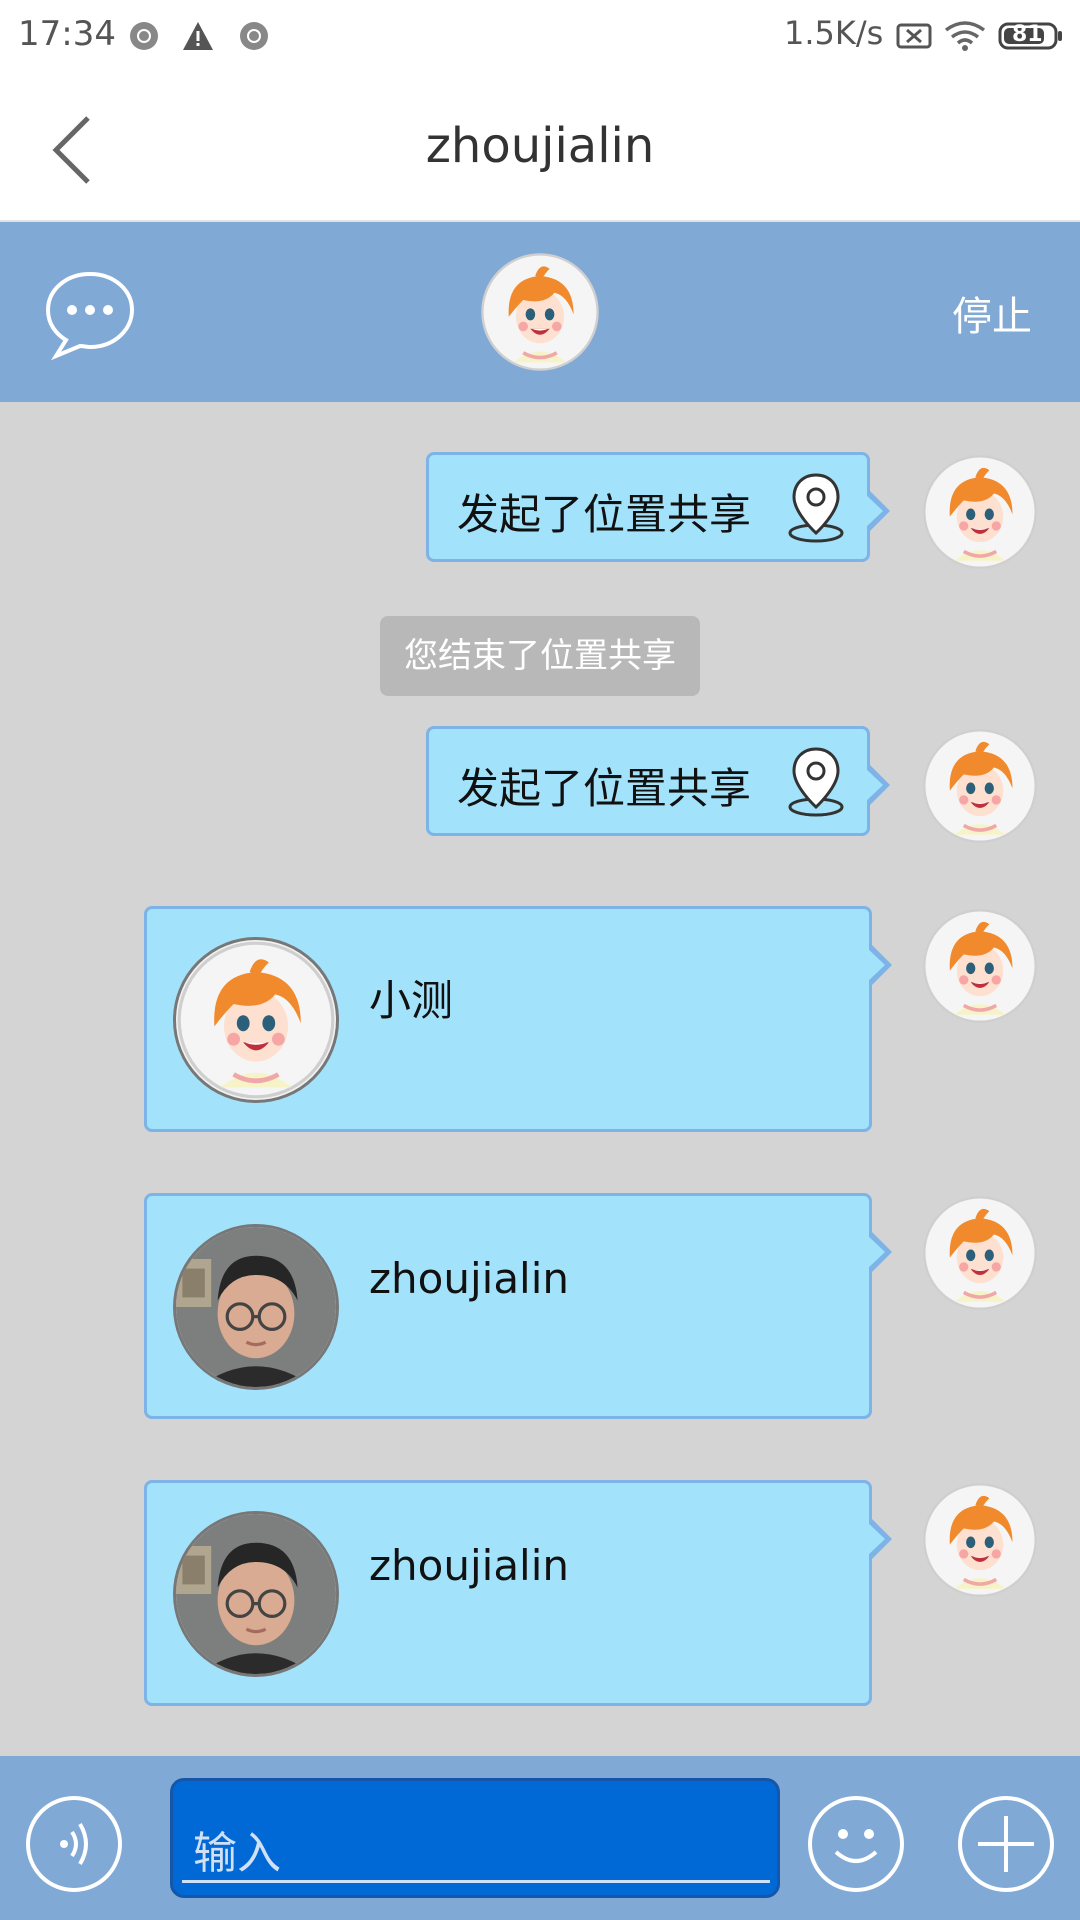  I want to click on stop-sharing-button: 停止, so click(992, 313).